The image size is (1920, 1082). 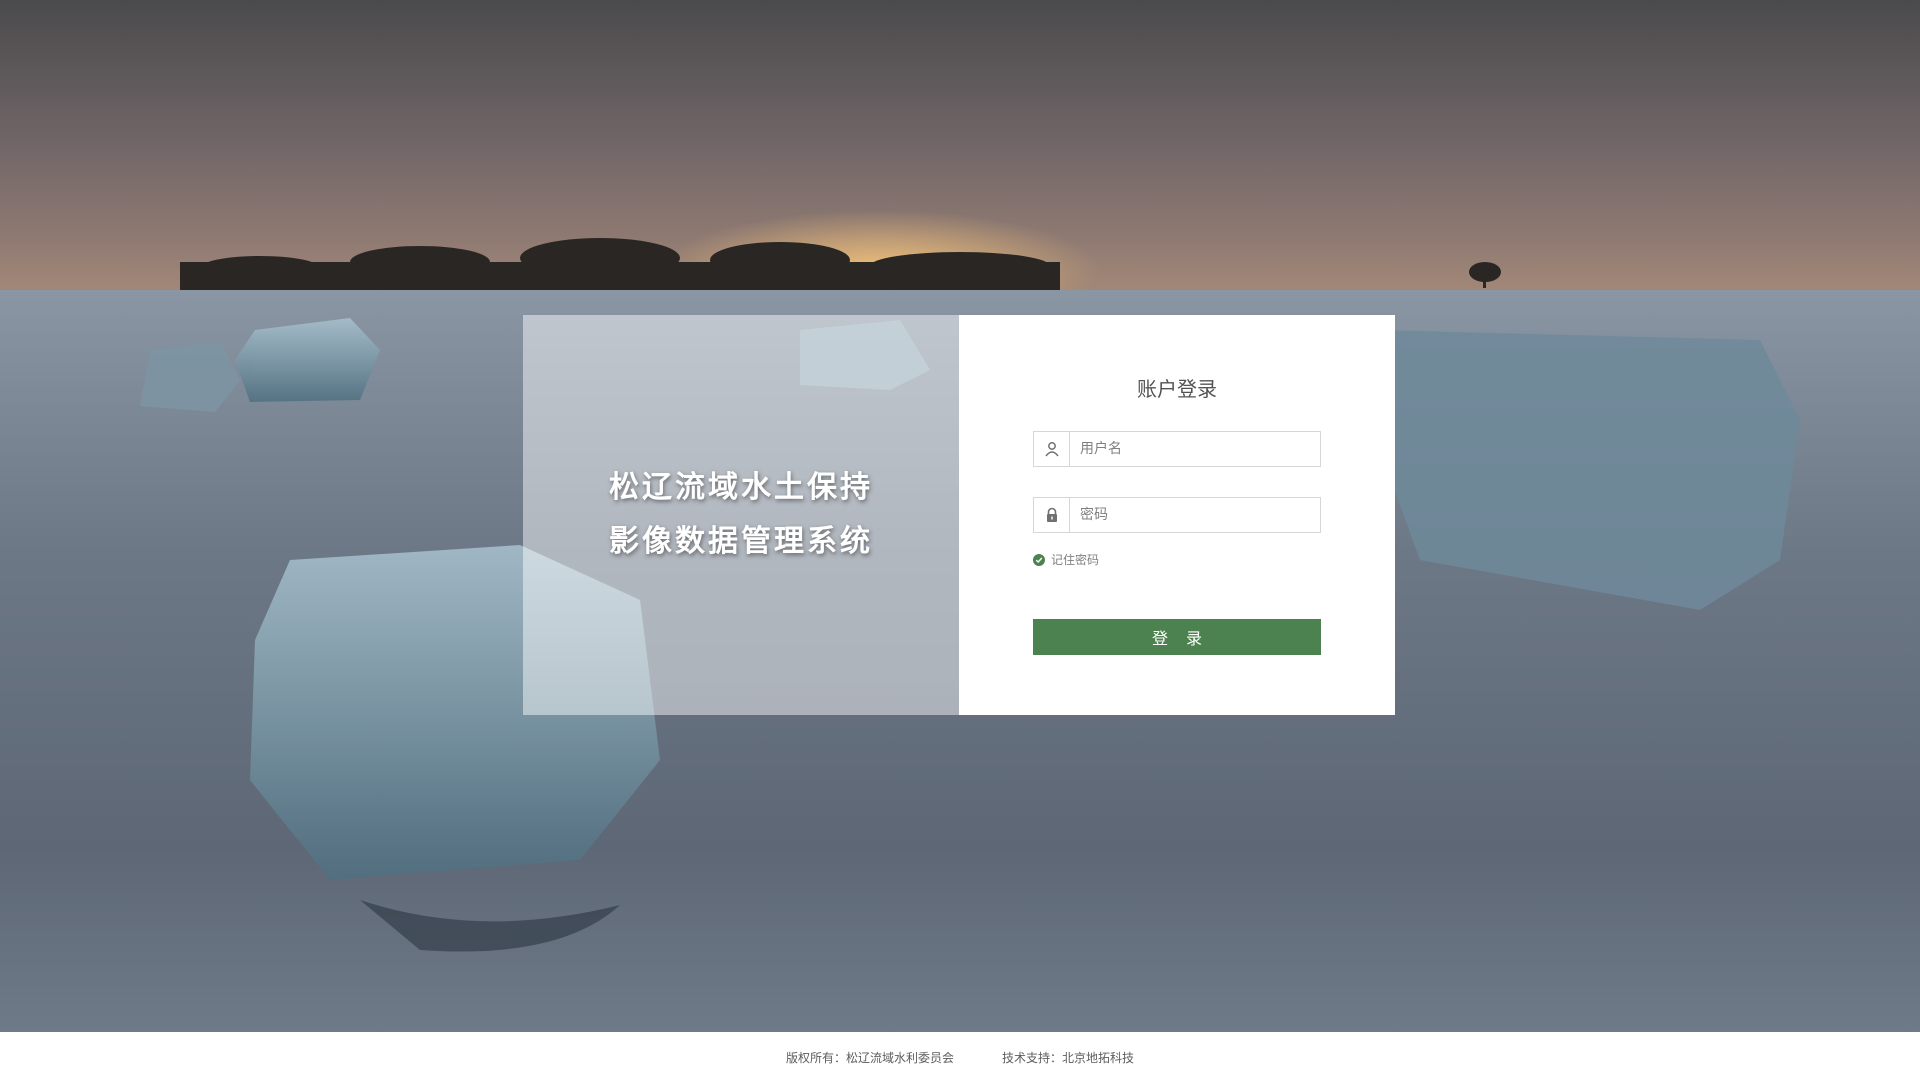 I want to click on copyright-text: 版权所有：松辽流域水利委员会, so click(x=869, y=1057).